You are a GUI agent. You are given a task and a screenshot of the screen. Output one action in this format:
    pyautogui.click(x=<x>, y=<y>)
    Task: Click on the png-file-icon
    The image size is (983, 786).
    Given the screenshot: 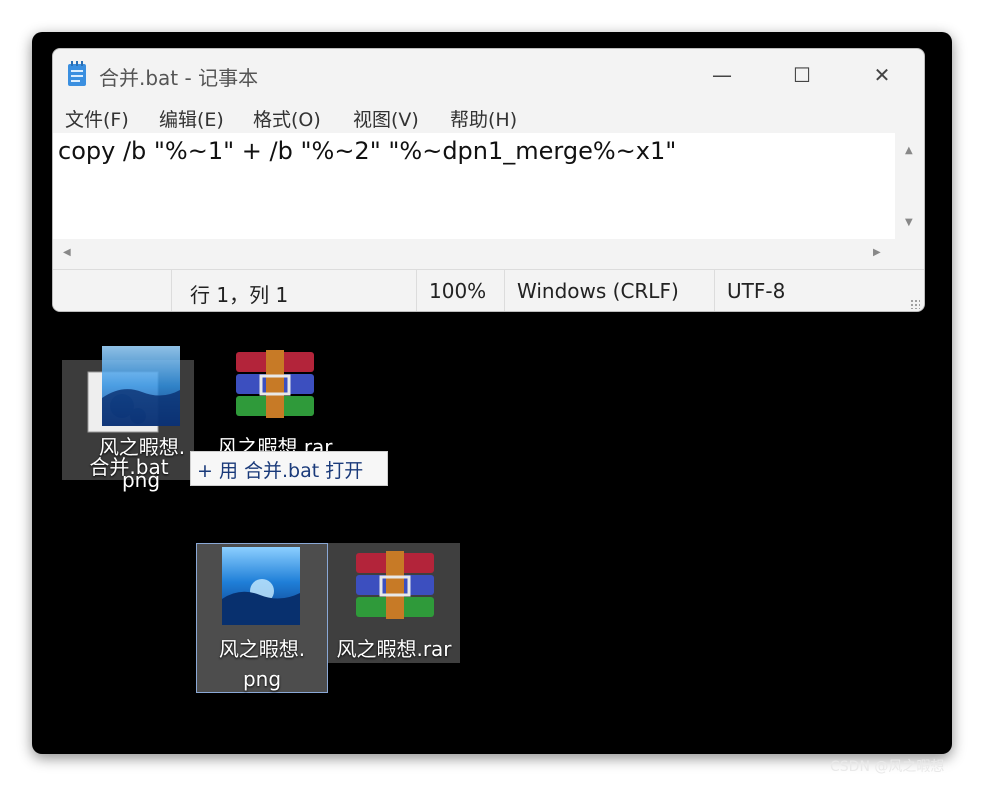 What is the action you would take?
    pyautogui.click(x=261, y=586)
    